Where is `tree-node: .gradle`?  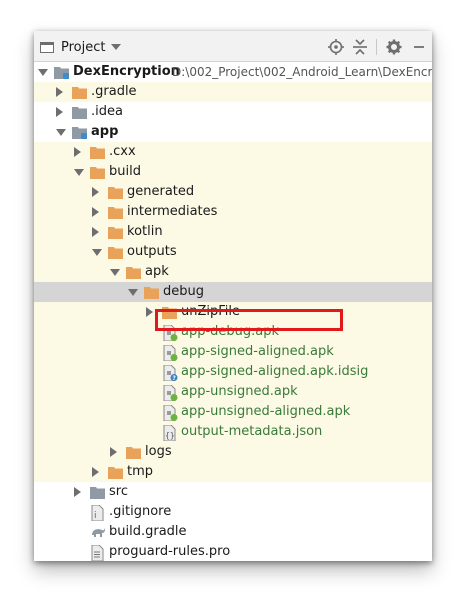
tree-node: .gradle is located at coordinates (233, 92).